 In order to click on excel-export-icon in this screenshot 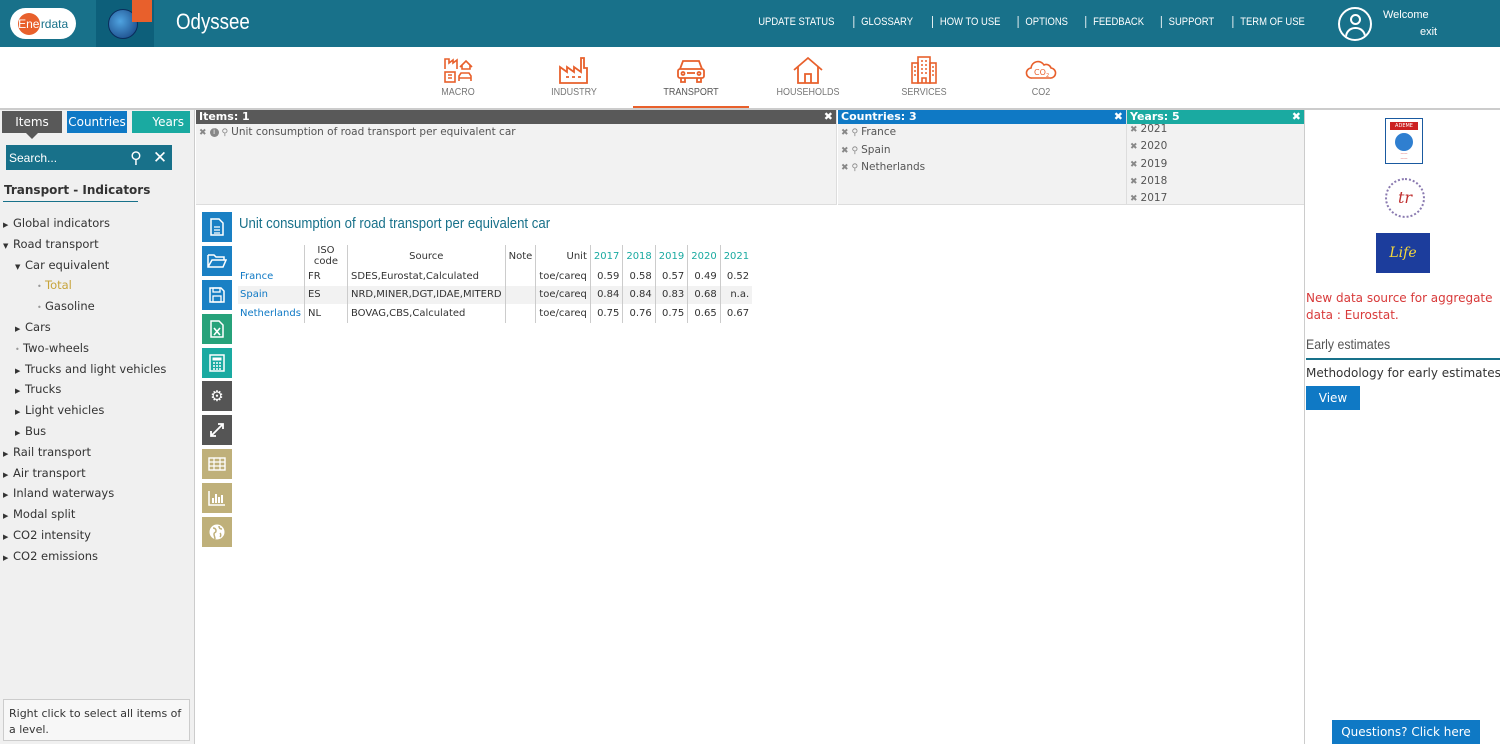, I will do `click(217, 328)`.